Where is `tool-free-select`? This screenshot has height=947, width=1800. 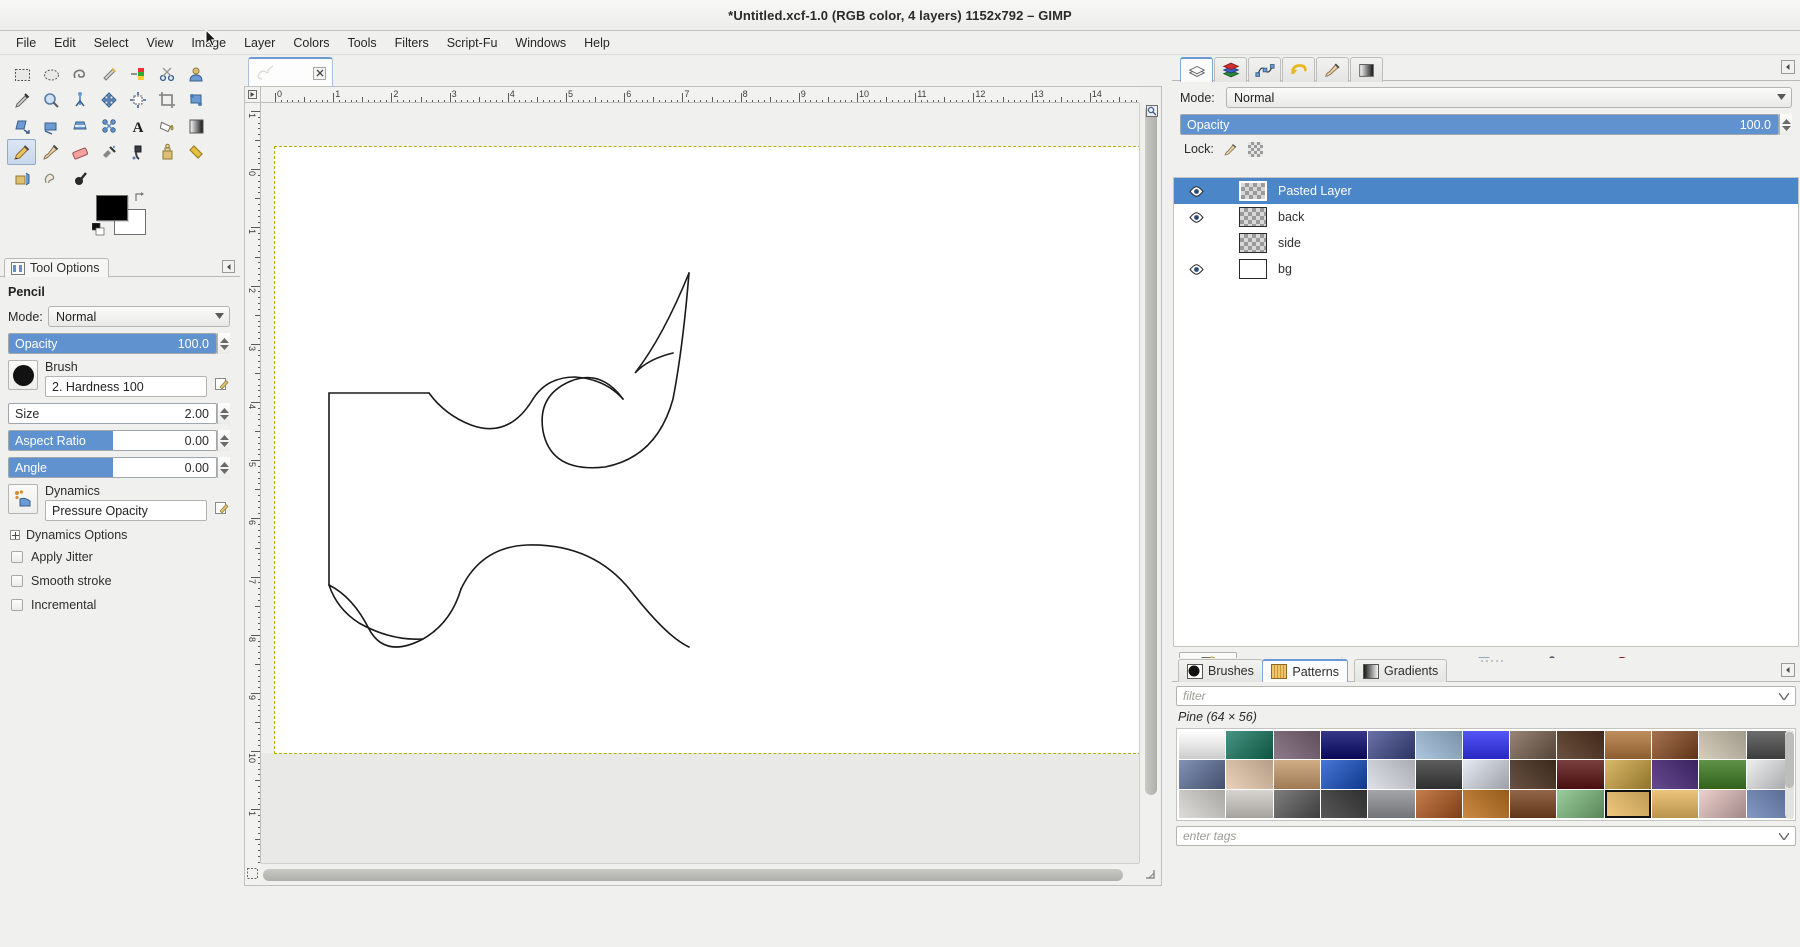 tool-free-select is located at coordinates (79, 74).